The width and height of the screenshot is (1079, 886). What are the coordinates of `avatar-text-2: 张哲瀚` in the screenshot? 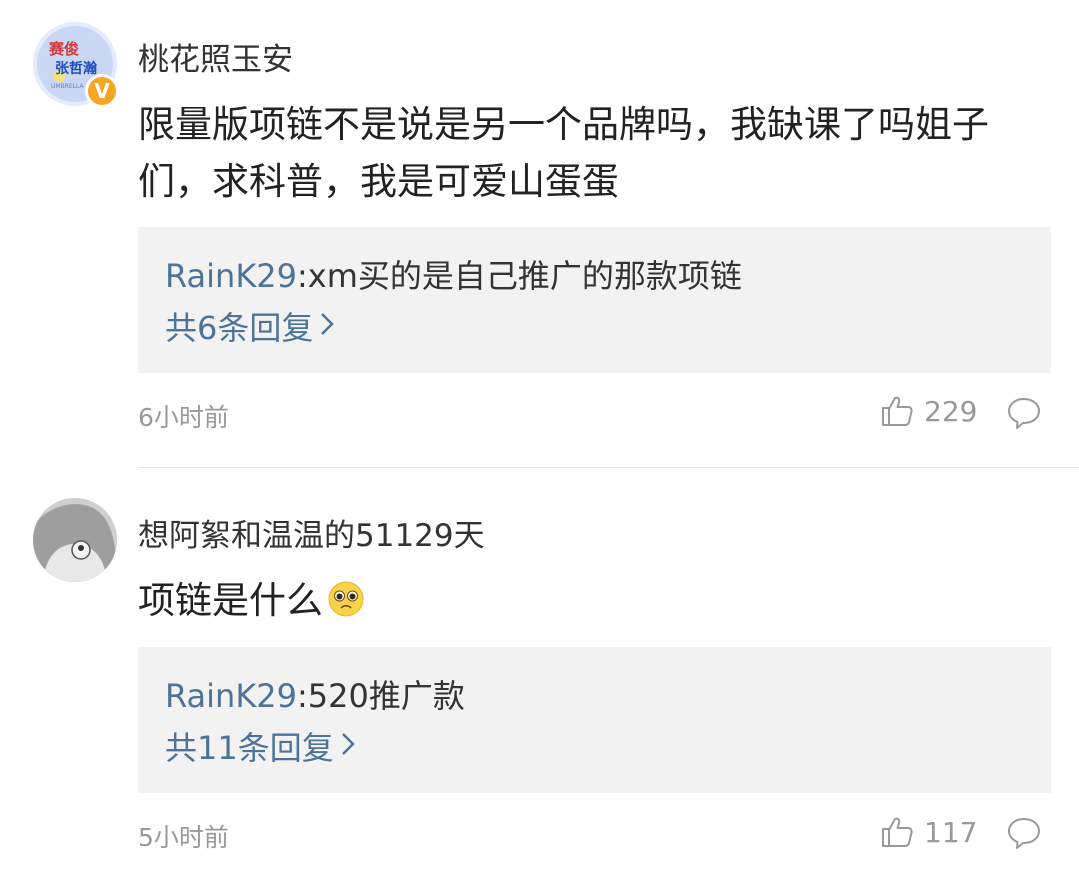 It's located at (76, 68).